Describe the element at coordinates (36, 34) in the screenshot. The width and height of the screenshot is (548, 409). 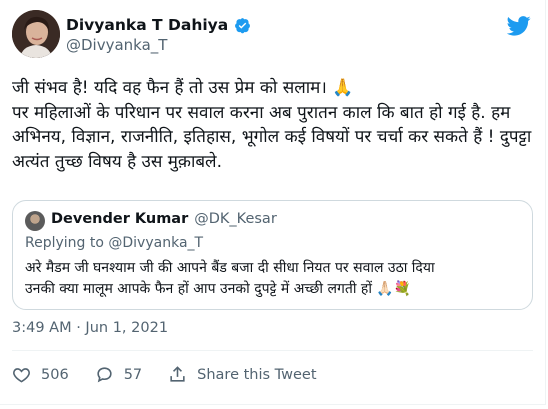
I see `author-avatar` at that location.